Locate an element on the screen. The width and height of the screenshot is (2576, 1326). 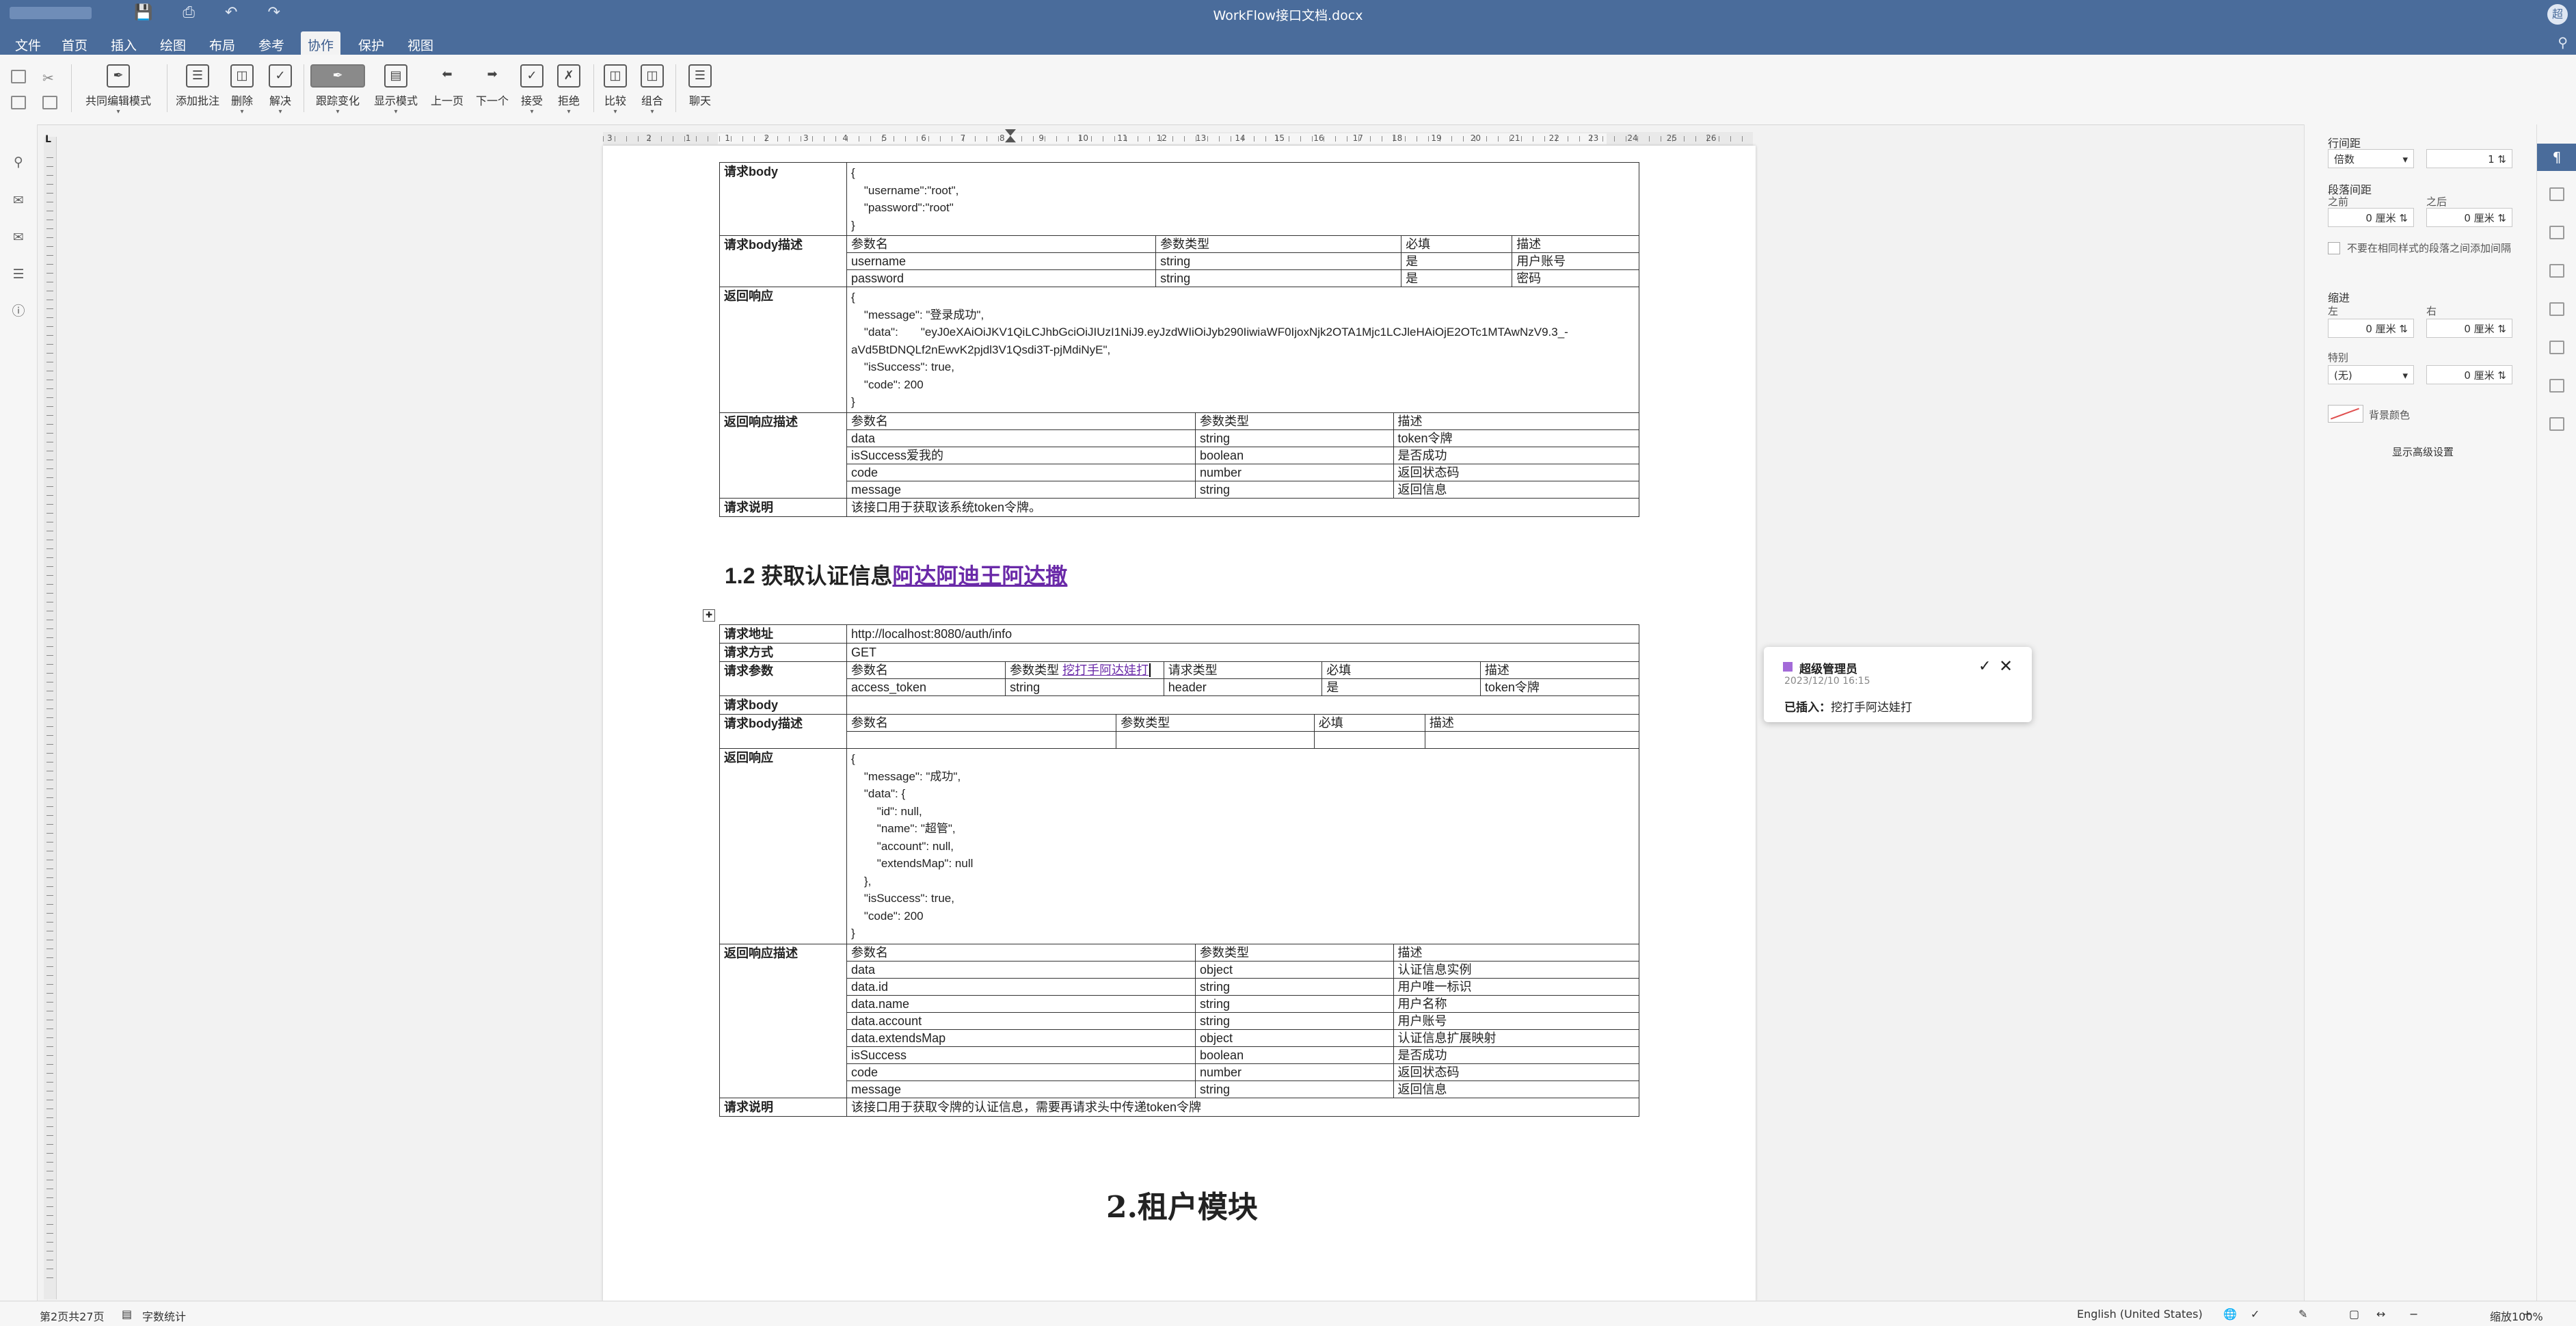
table-cell: 用户名称 is located at coordinates (1516, 1004).